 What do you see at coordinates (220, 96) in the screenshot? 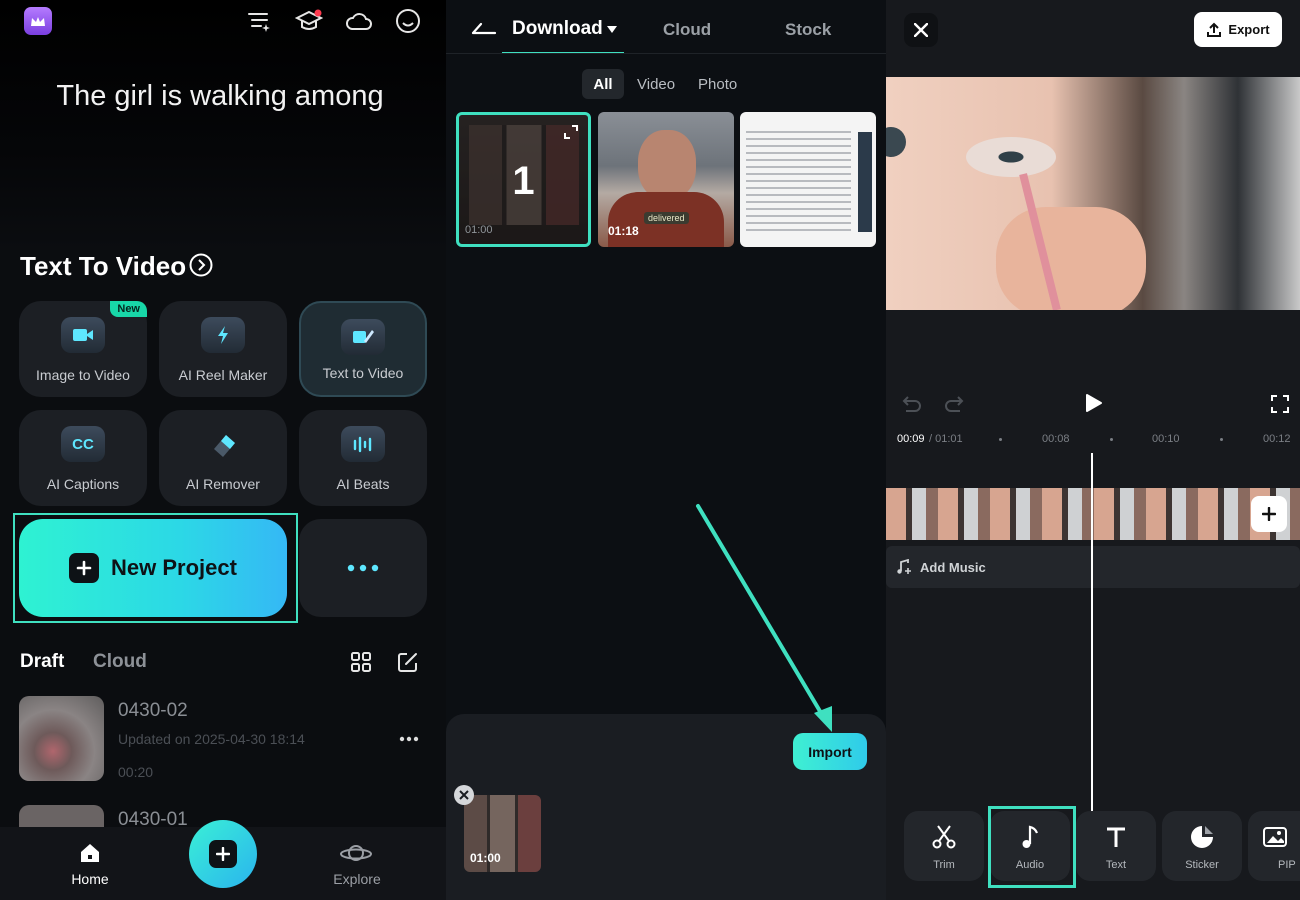
I see `hero-prompt-text: The girl is walking among` at bounding box center [220, 96].